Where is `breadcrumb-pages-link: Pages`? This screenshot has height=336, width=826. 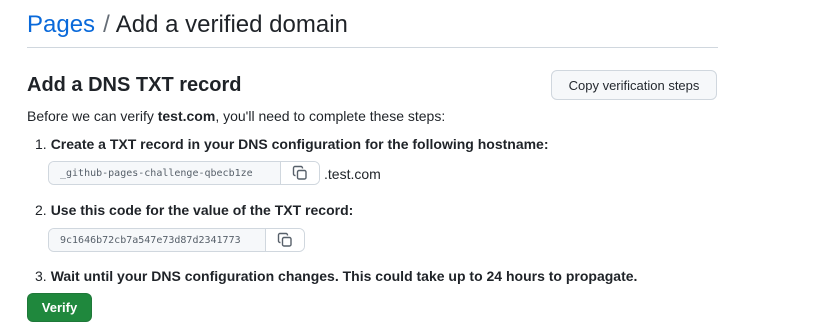 breadcrumb-pages-link: Pages is located at coordinates (61, 24).